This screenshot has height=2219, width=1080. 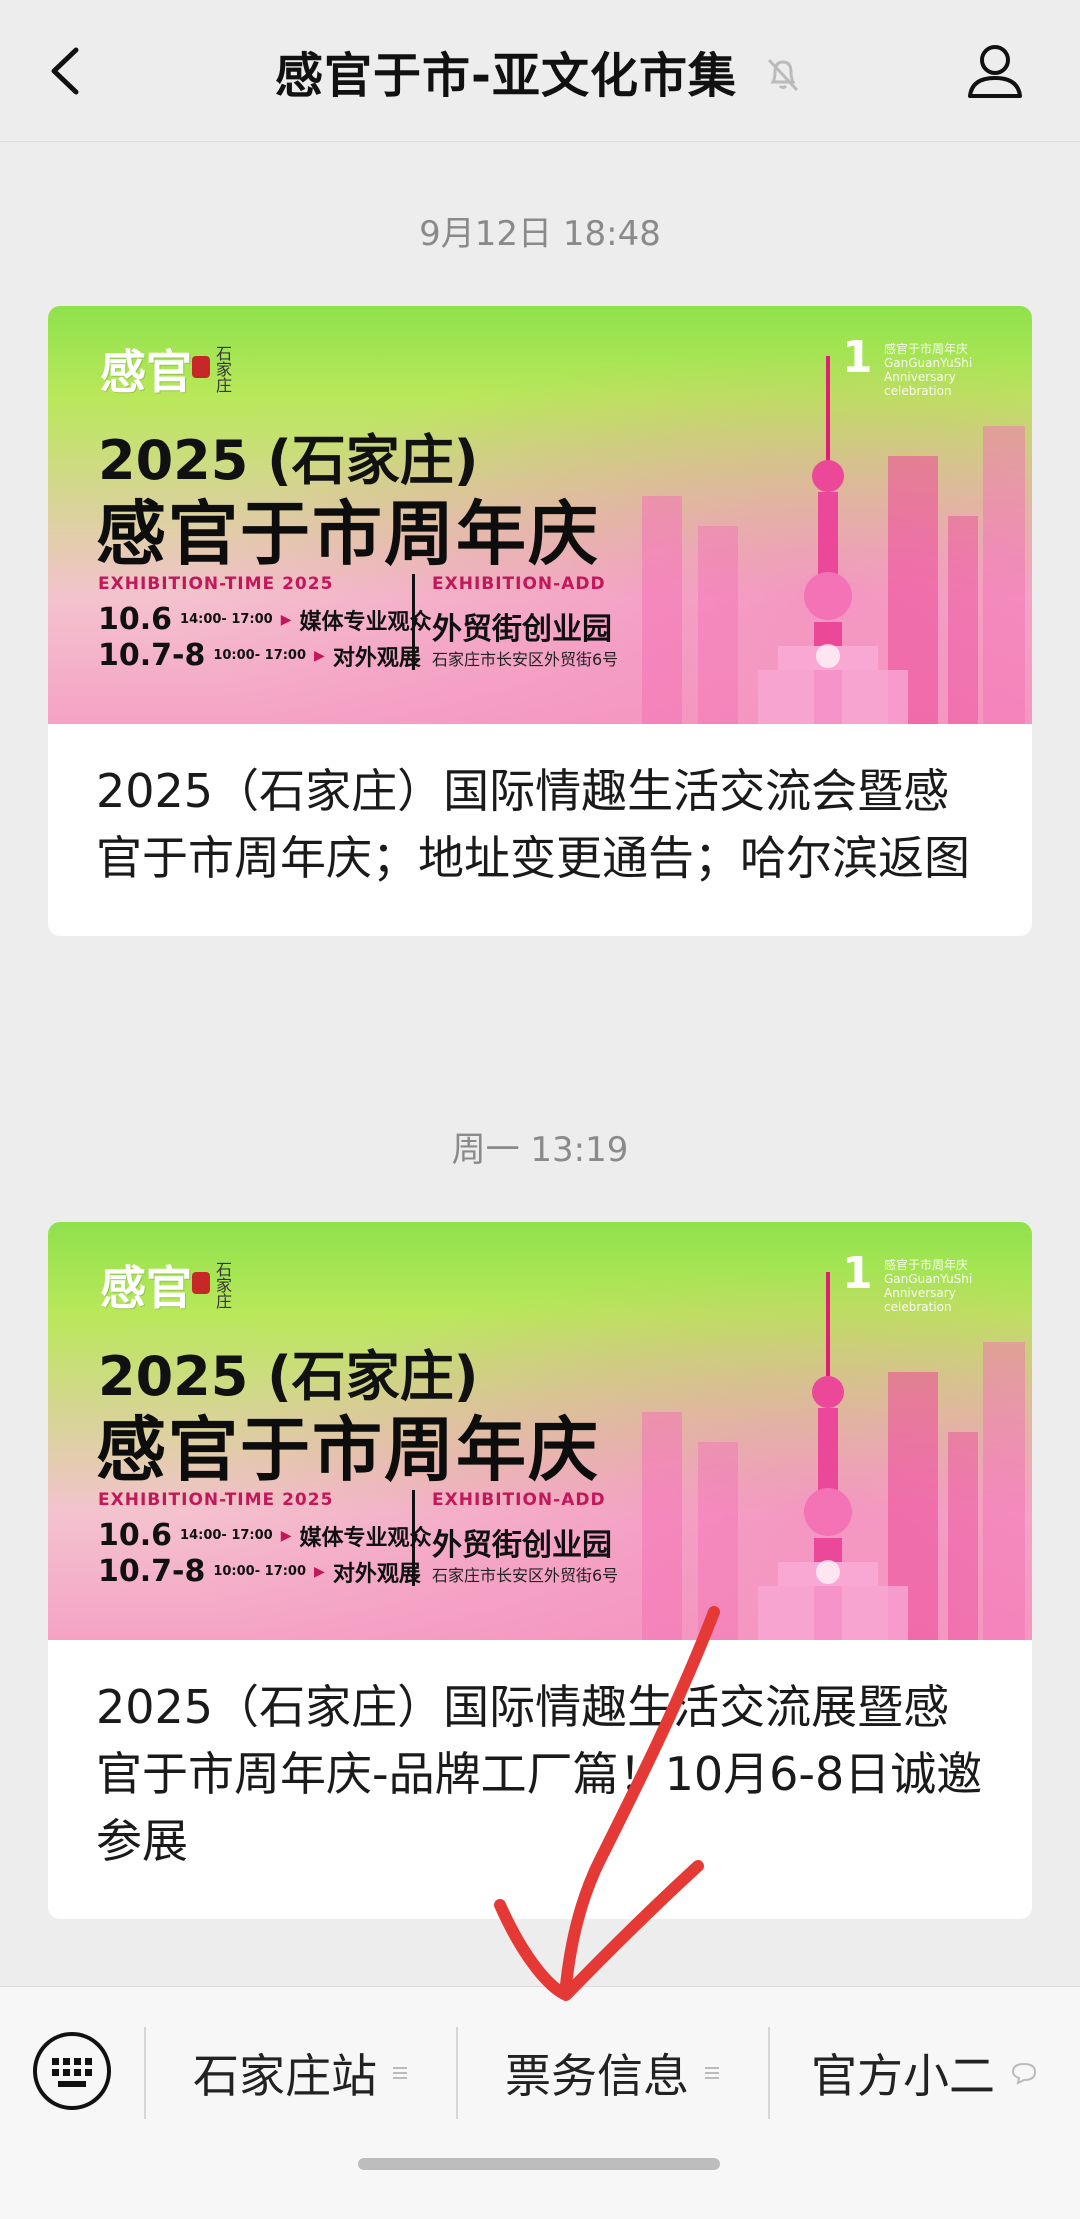 What do you see at coordinates (540, 234) in the screenshot?
I see `message-timestamp: 9月12日 18:48` at bounding box center [540, 234].